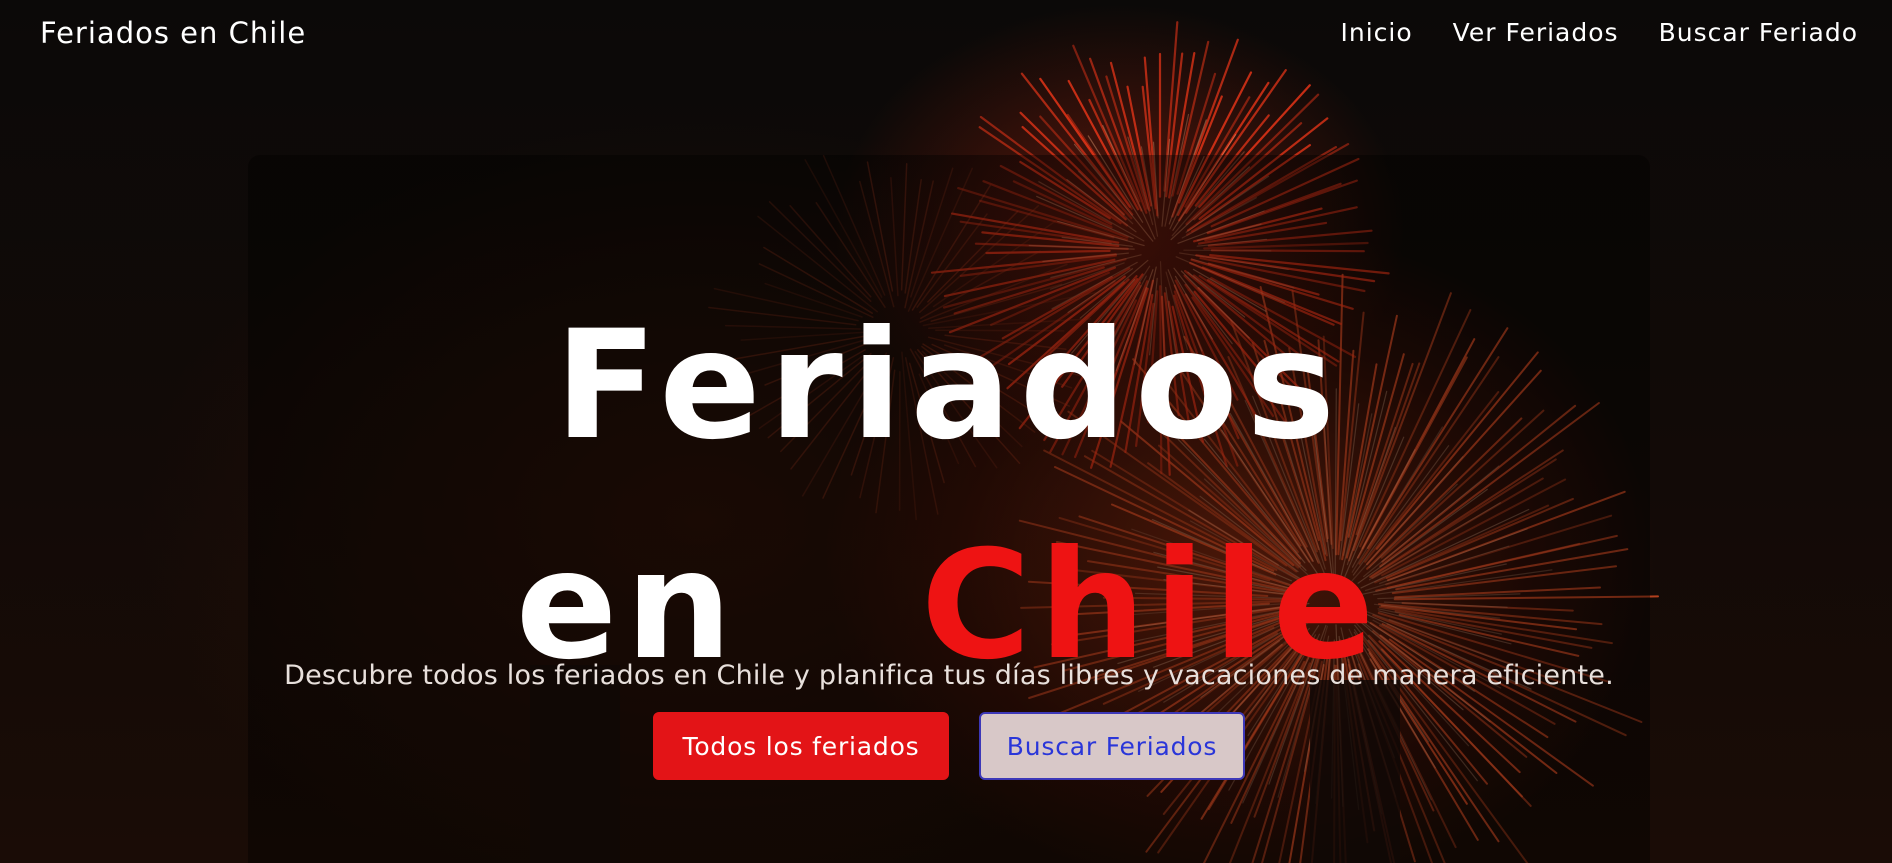 This screenshot has height=863, width=1892. I want to click on hero-title-line-2: en Chile, so click(949, 606).